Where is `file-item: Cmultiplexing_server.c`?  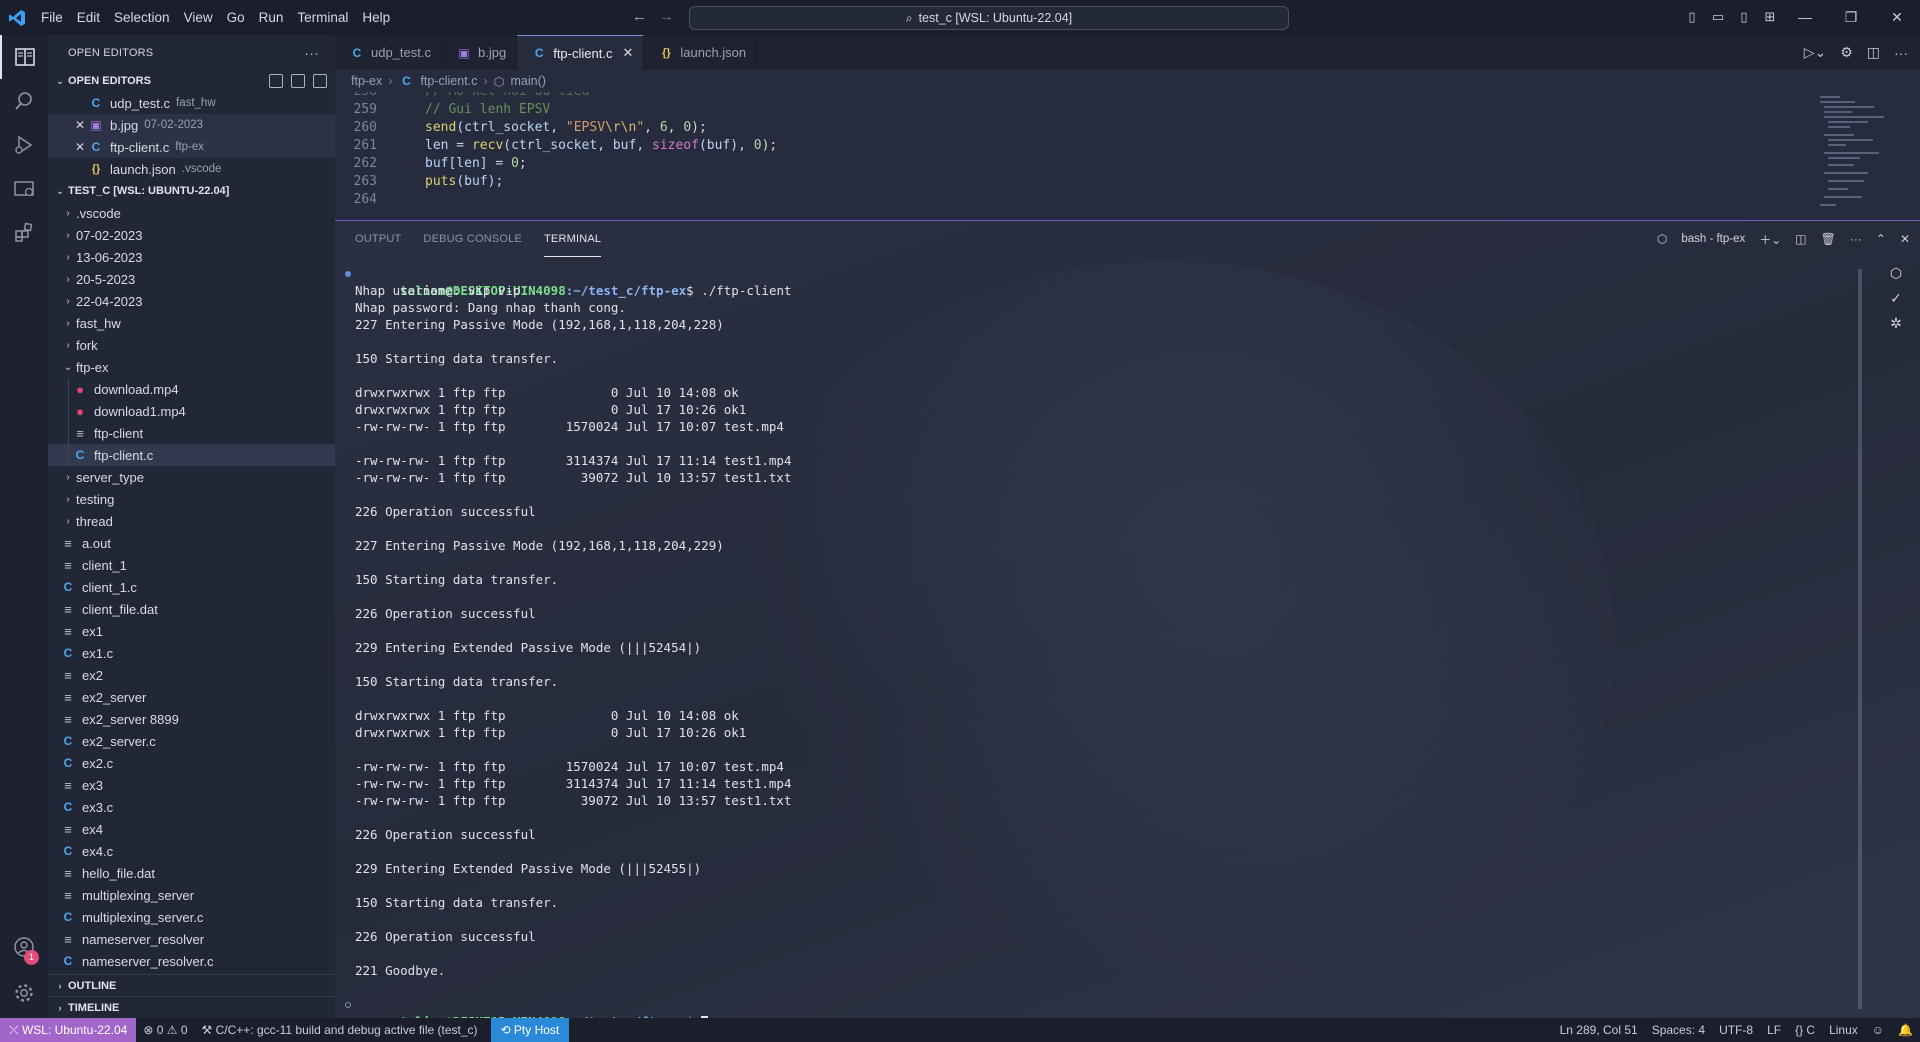
file-item: Cmultiplexing_server.c is located at coordinates (191, 917).